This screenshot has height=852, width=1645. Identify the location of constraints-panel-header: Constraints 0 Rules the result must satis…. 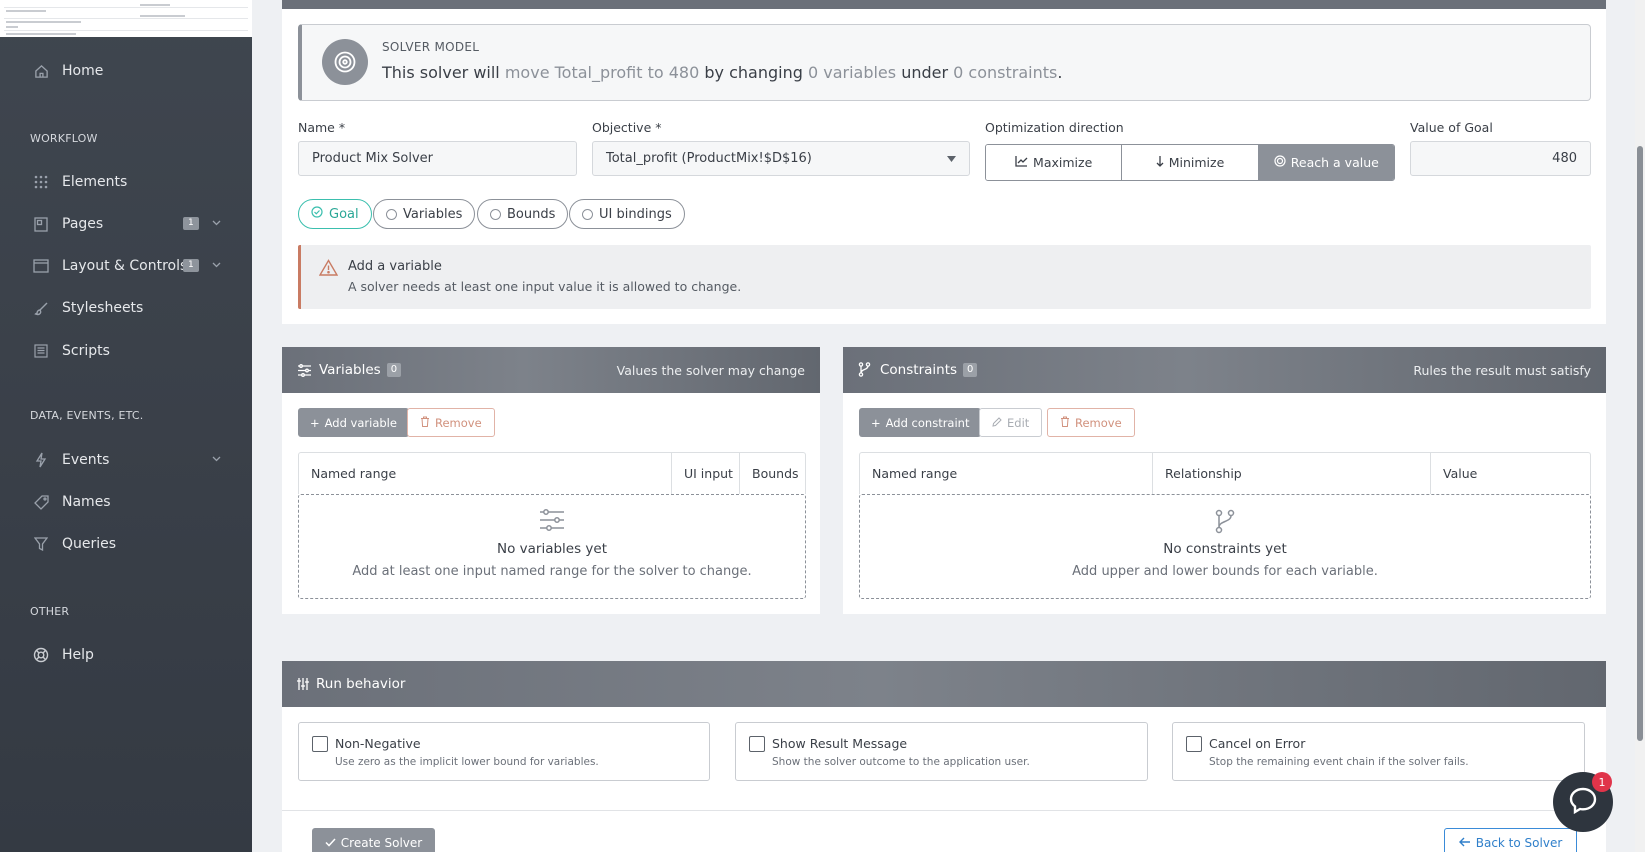
(1224, 370).